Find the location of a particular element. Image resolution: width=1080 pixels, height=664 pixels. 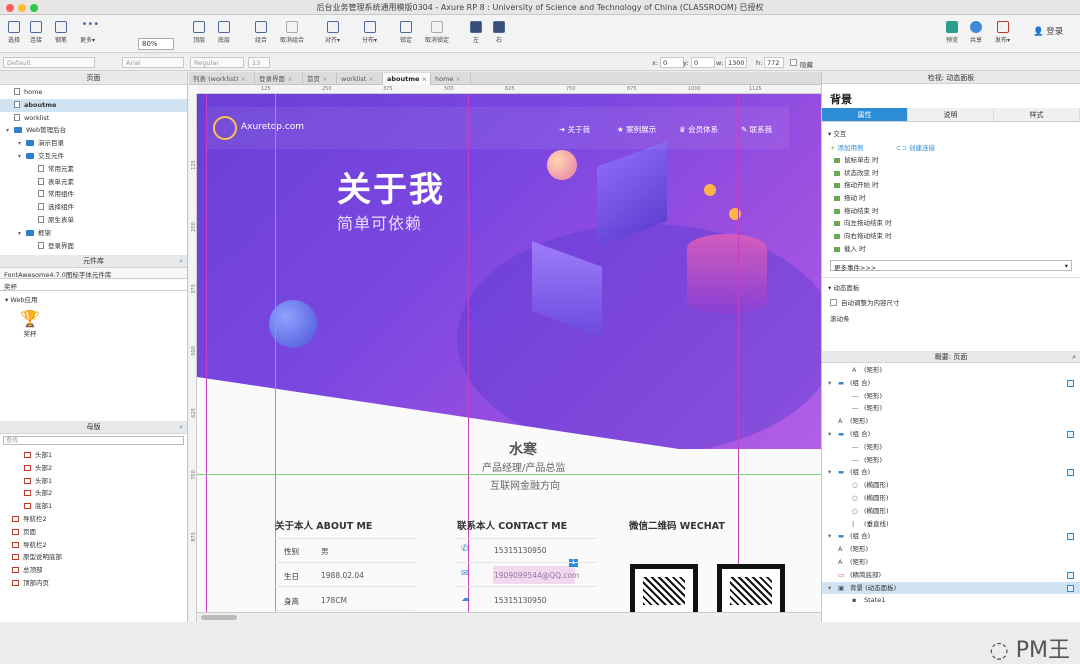

page-item: home is located at coordinates (93, 92).